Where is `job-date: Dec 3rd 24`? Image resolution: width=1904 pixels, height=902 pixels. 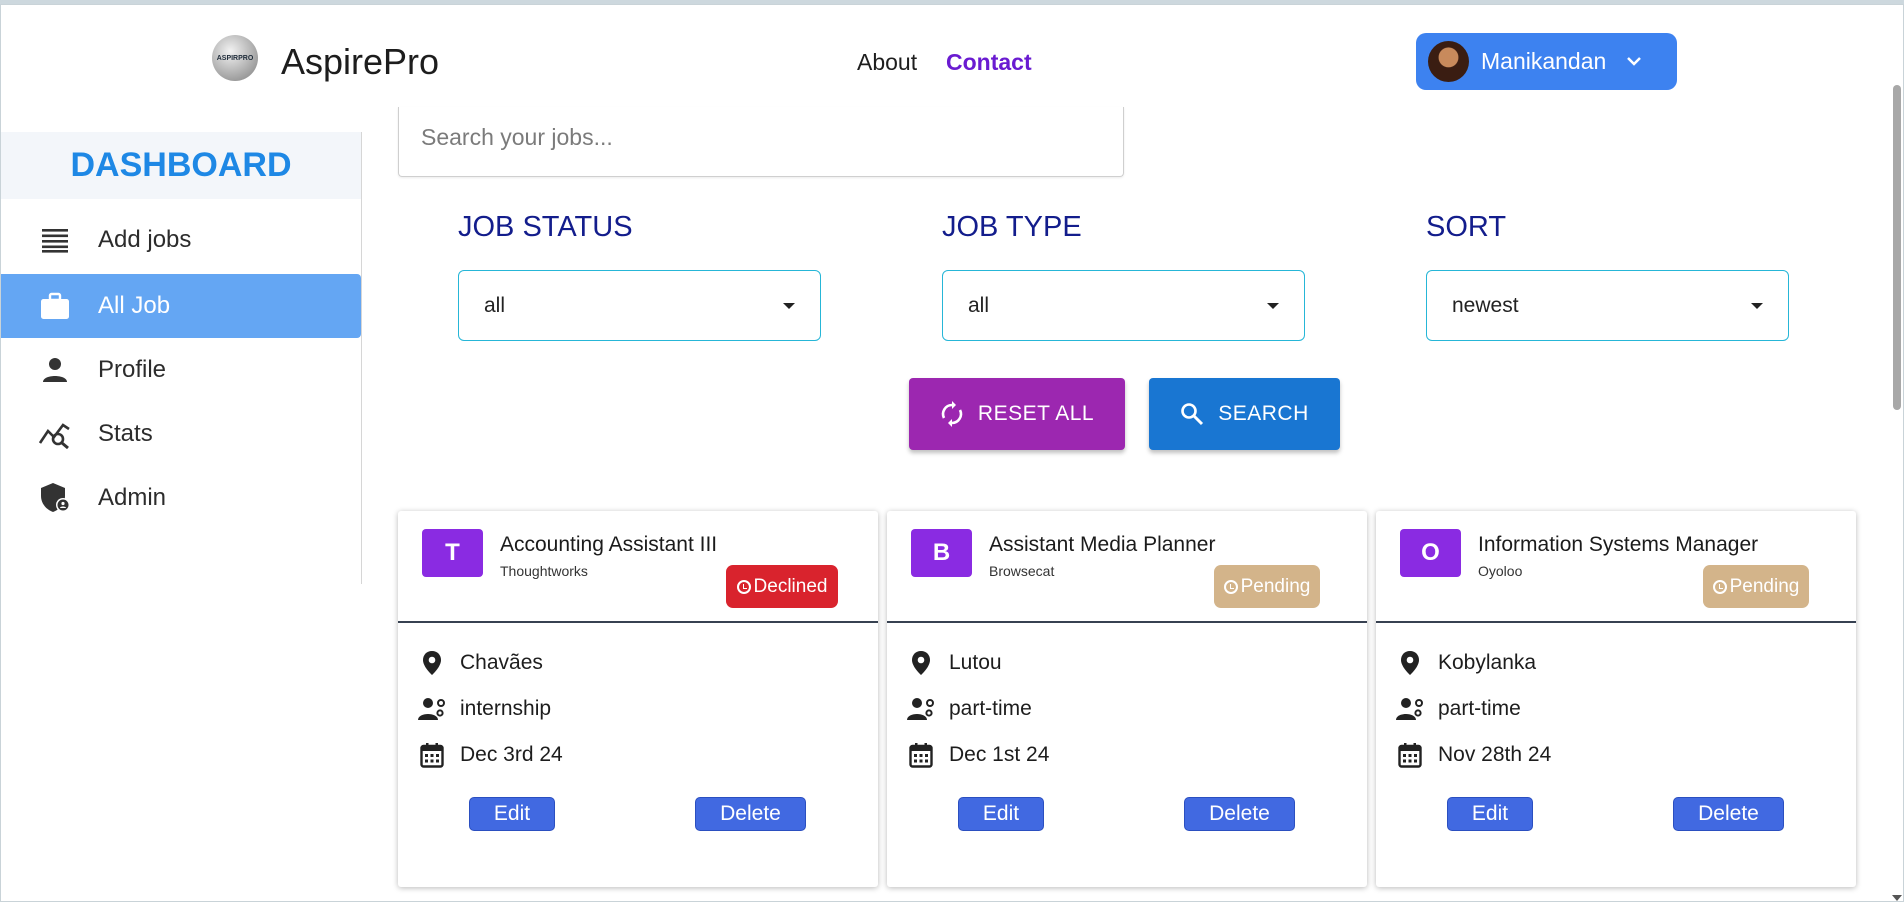
job-date: Dec 3rd 24 is located at coordinates (511, 754).